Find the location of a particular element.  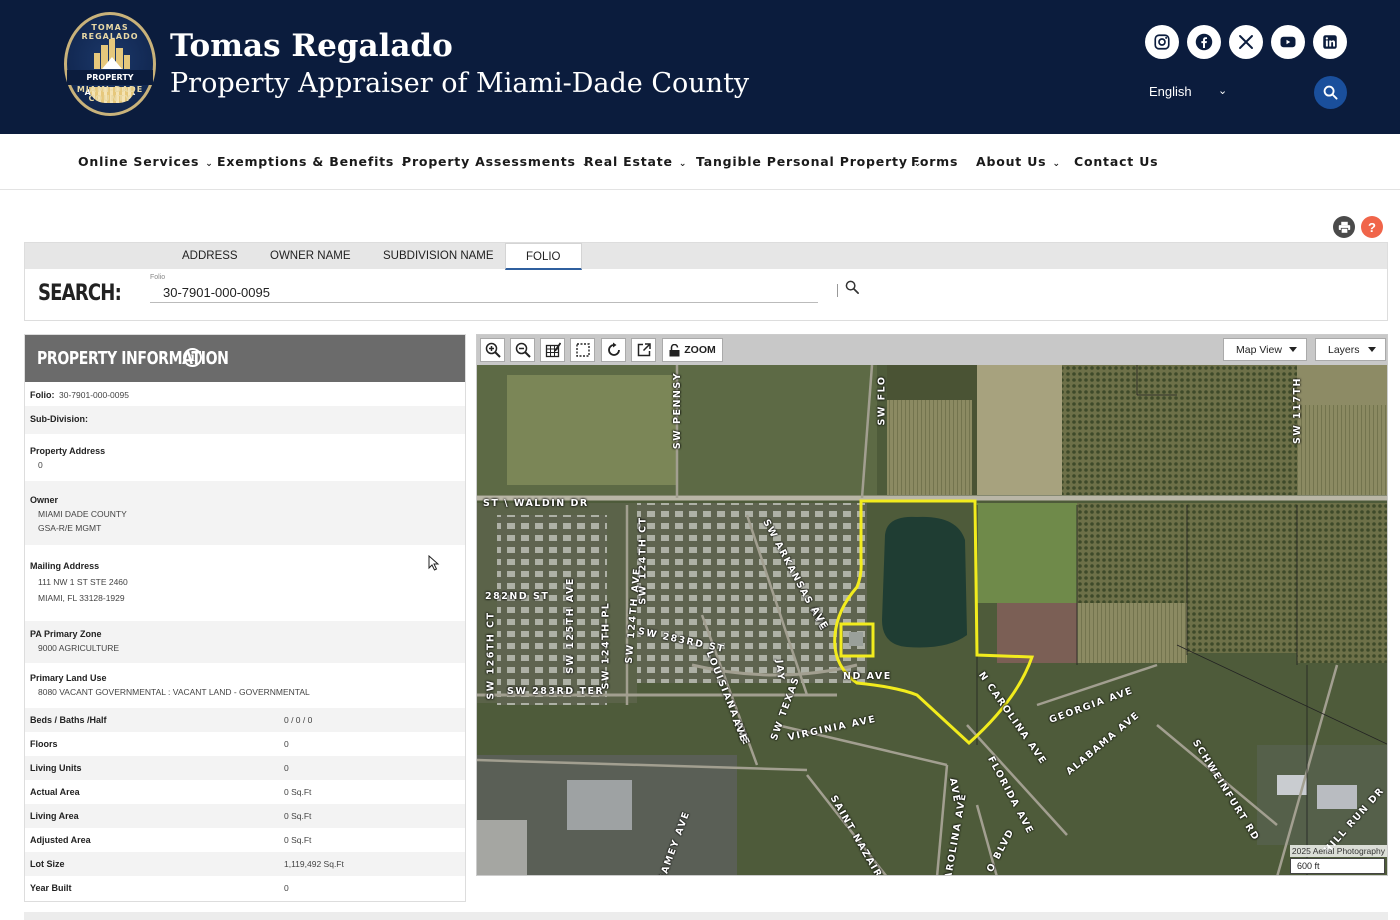

zoom-out-icon is located at coordinates (523, 350).